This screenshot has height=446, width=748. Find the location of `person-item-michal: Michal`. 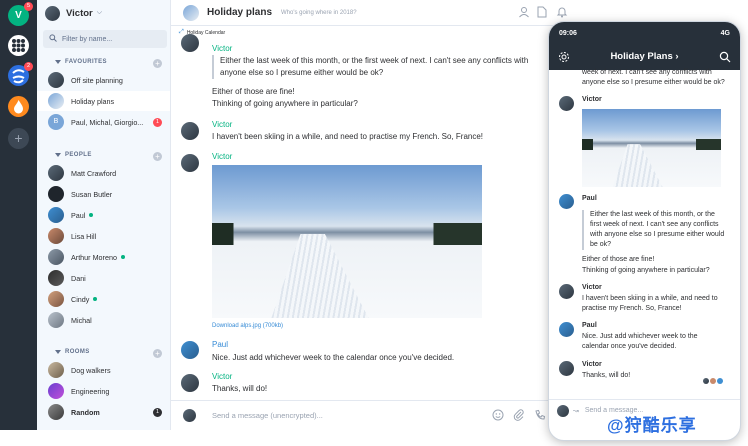

person-item-michal: Michal is located at coordinates (103, 320).